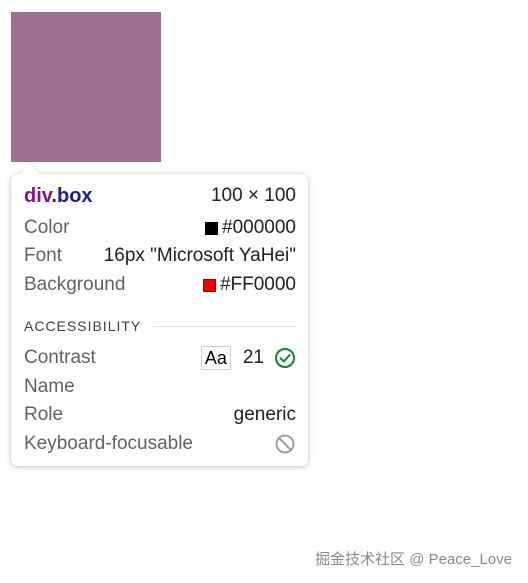 The height and width of the screenshot is (583, 528). I want to click on keyboard-focusable-value, so click(285, 444).